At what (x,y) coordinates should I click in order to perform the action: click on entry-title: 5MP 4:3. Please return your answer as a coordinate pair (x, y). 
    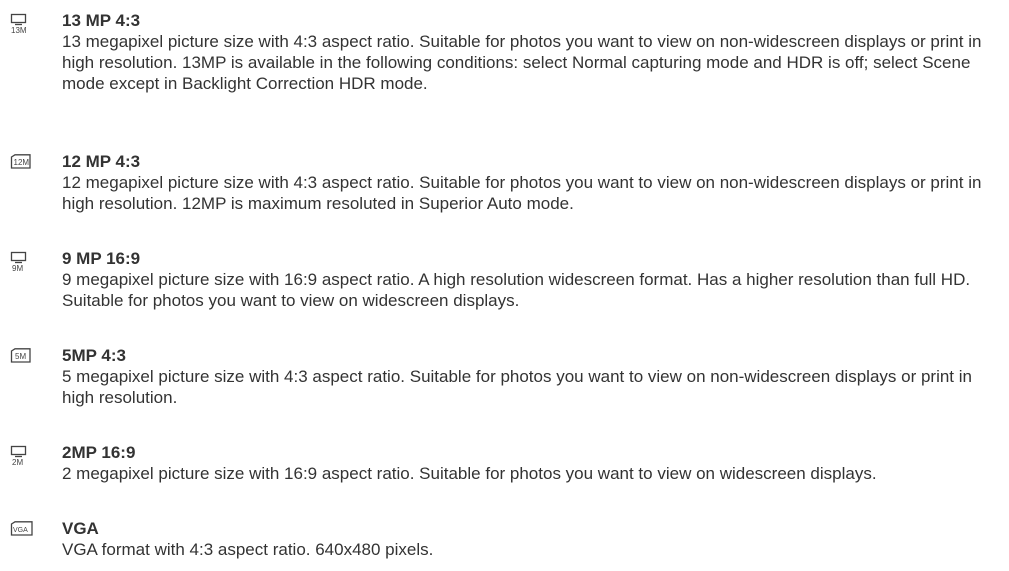
    Looking at the image, I should click on (94, 355).